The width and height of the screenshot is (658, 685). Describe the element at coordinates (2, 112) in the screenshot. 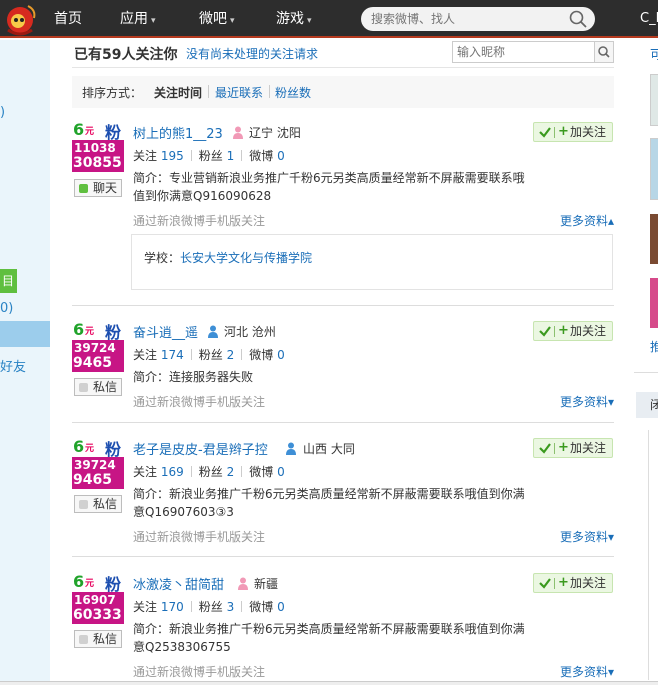

I see `left-sidebar-item: )` at that location.